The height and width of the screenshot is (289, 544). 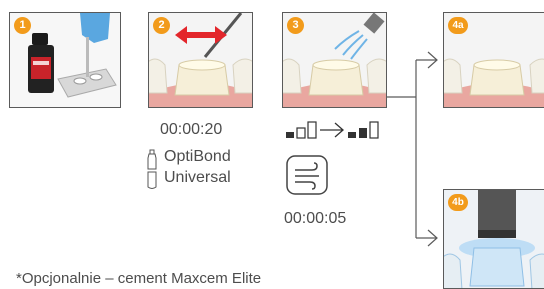 What do you see at coordinates (493, 239) in the screenshot?
I see `step-4b-panel: 4b` at bounding box center [493, 239].